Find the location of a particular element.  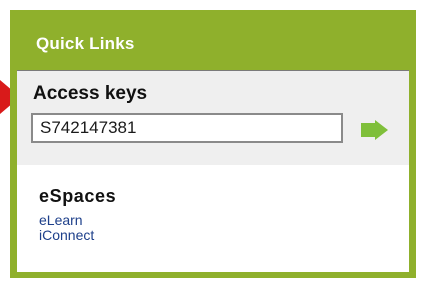

right-arrow-icon is located at coordinates (374, 130).